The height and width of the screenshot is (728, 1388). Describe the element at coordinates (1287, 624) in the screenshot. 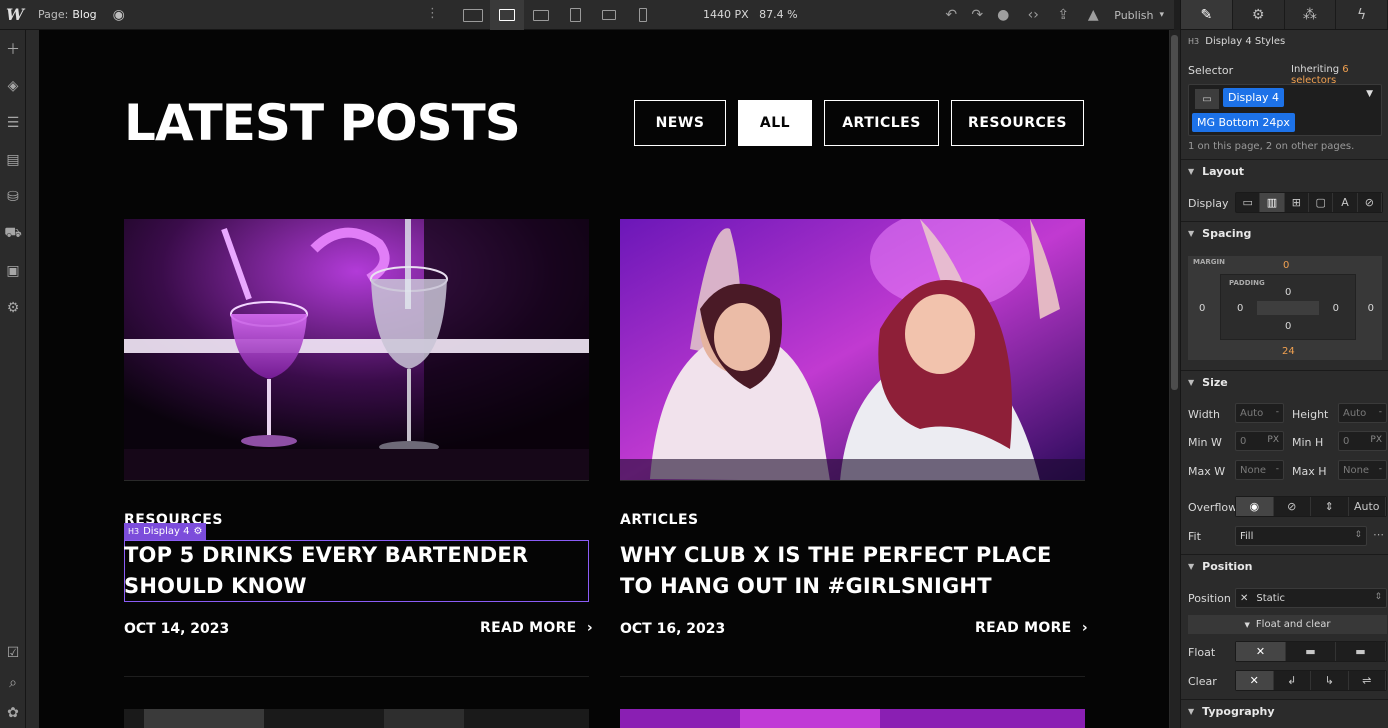

I see `float-clear-toggle: ▼ Float and clear` at that location.